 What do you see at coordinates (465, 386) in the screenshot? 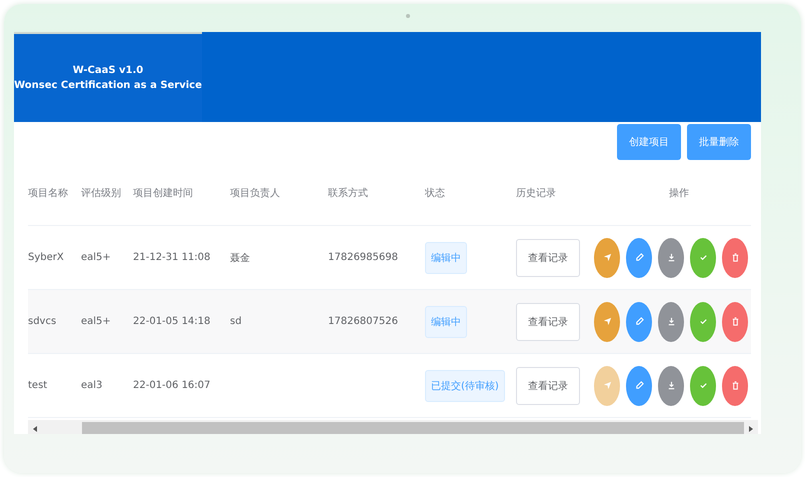
I see `status-tag: 已提交(待审核)` at bounding box center [465, 386].